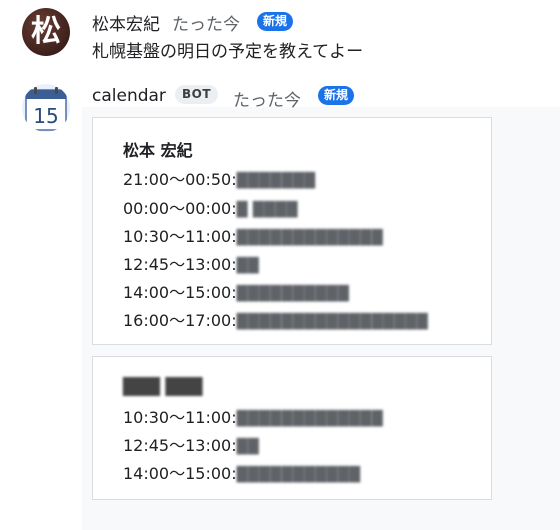  What do you see at coordinates (158, 150) in the screenshot?
I see `card-title: 松本 宏紀` at bounding box center [158, 150].